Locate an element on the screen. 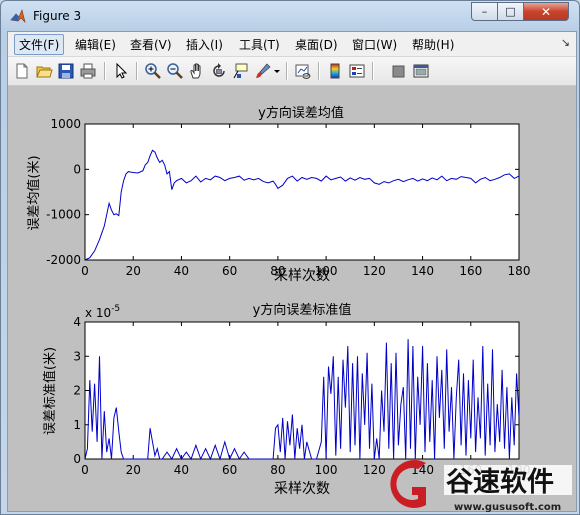 This screenshot has width=580, height=515. y-axis-label: 误差均值(米) is located at coordinates (34, 192).